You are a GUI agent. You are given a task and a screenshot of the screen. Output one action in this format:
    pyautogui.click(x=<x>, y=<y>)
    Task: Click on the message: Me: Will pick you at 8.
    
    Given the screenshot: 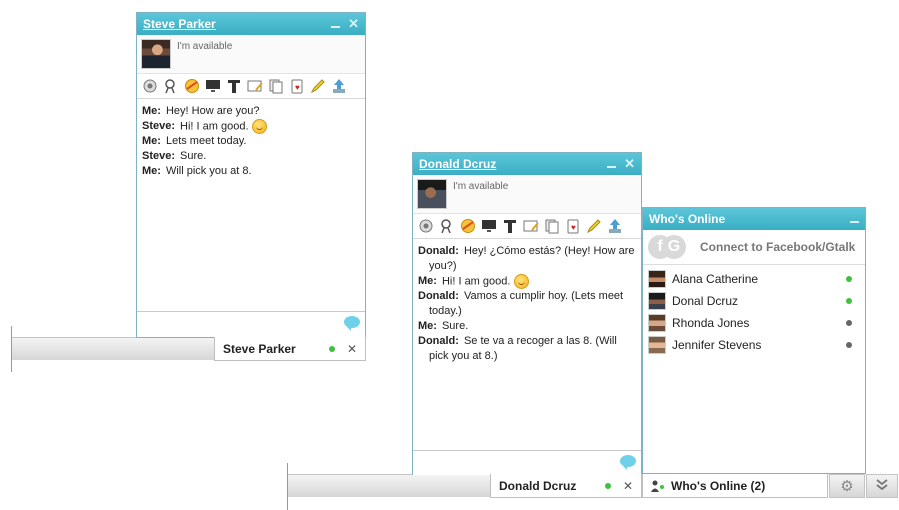 What is the action you would take?
    pyautogui.click(x=197, y=171)
    